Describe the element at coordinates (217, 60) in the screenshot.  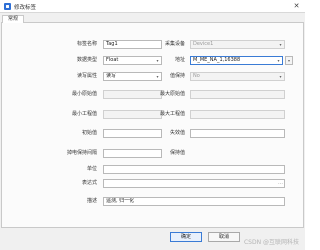
I see `address-value: M_ME_NA_1,16388` at that location.